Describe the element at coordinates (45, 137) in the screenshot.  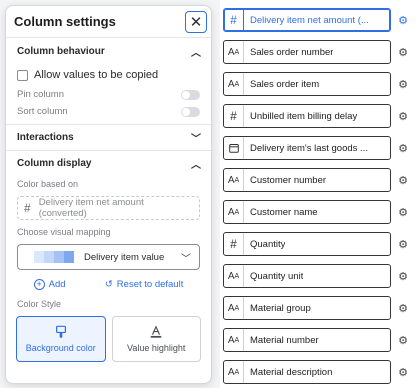
I see `section-title: Interactions` at that location.